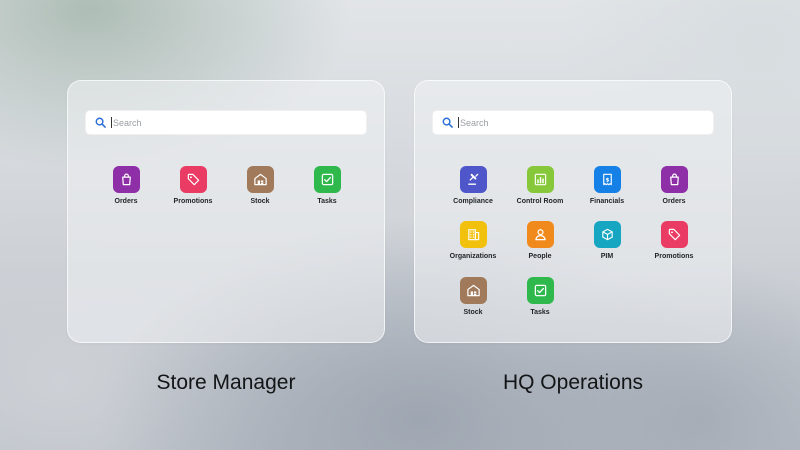  I want to click on person-icon, so click(540, 234).